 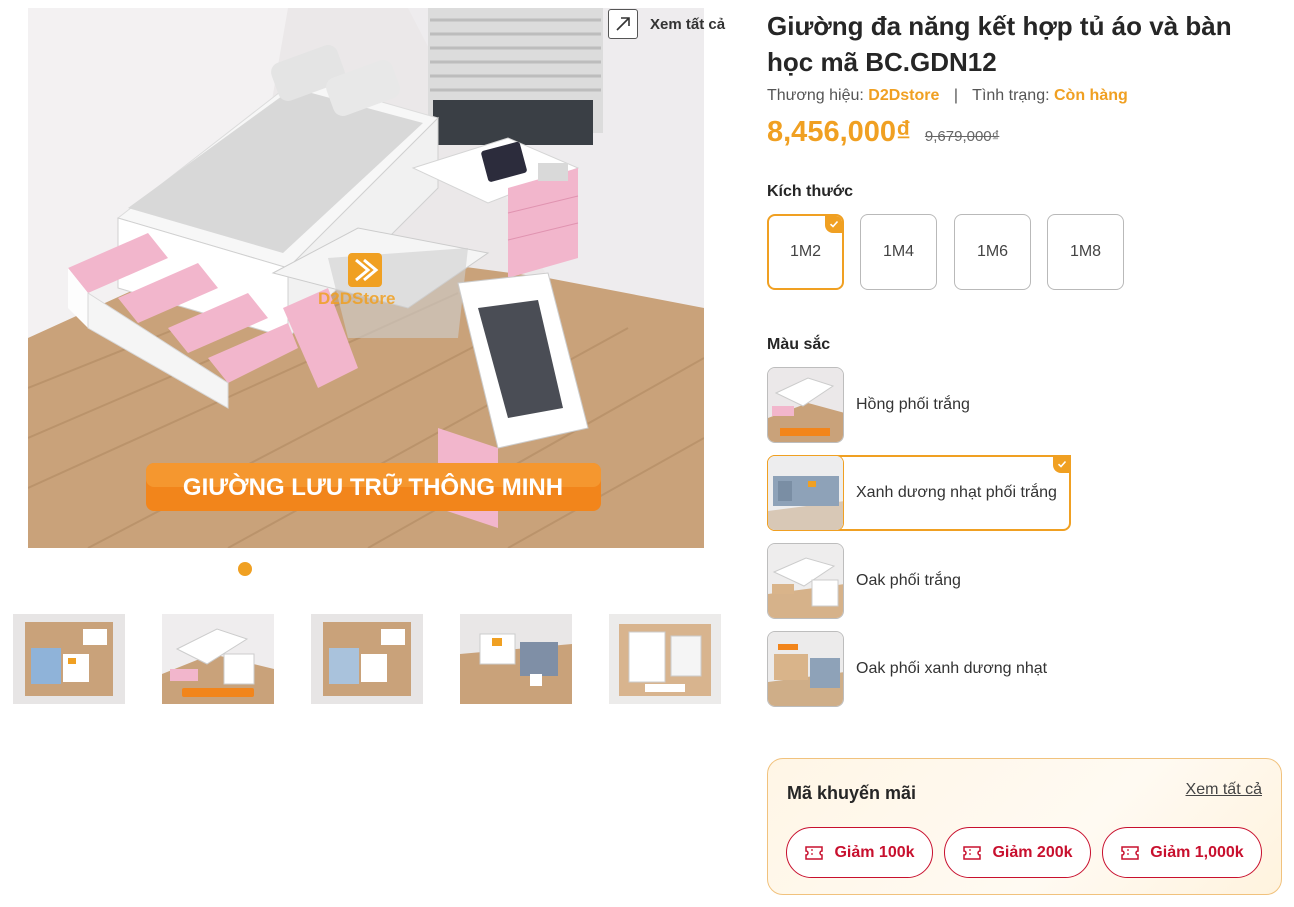 I want to click on color-option-label: Oak phối trắng, so click(x=908, y=580).